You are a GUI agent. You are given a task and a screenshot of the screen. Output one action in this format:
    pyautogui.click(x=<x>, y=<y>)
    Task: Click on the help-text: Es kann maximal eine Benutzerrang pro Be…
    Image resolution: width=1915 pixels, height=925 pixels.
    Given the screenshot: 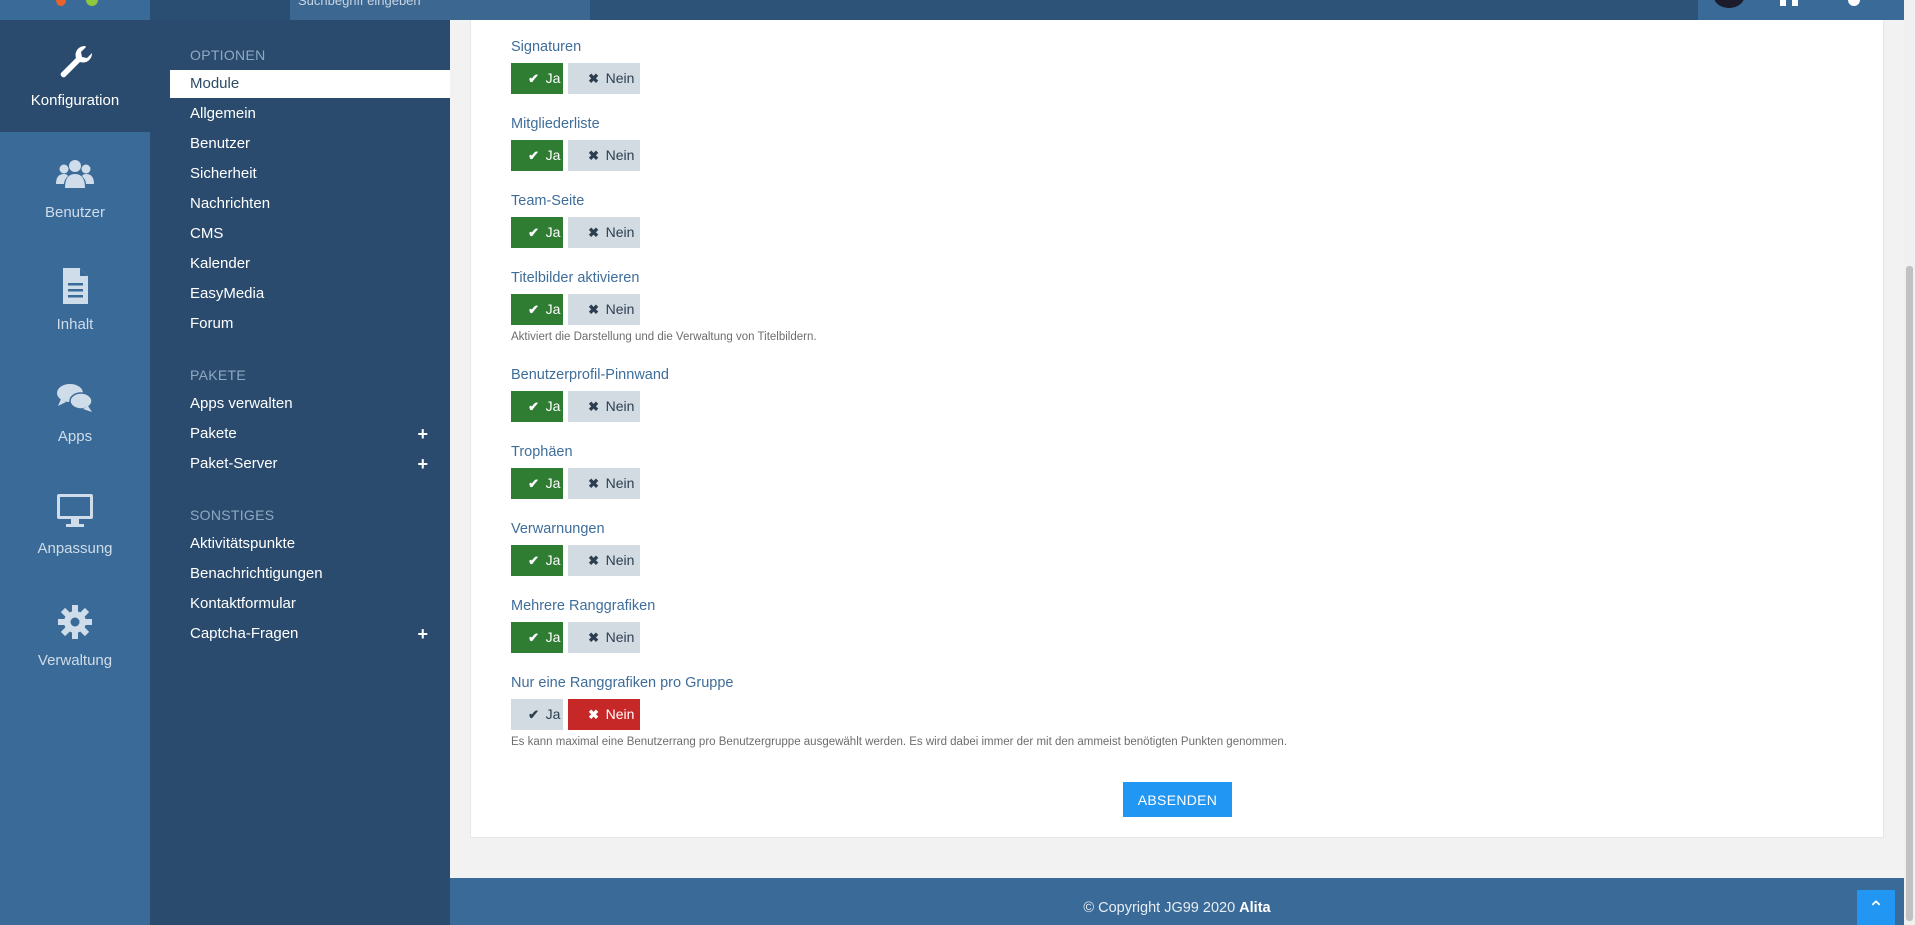 What is the action you would take?
    pyautogui.click(x=899, y=742)
    